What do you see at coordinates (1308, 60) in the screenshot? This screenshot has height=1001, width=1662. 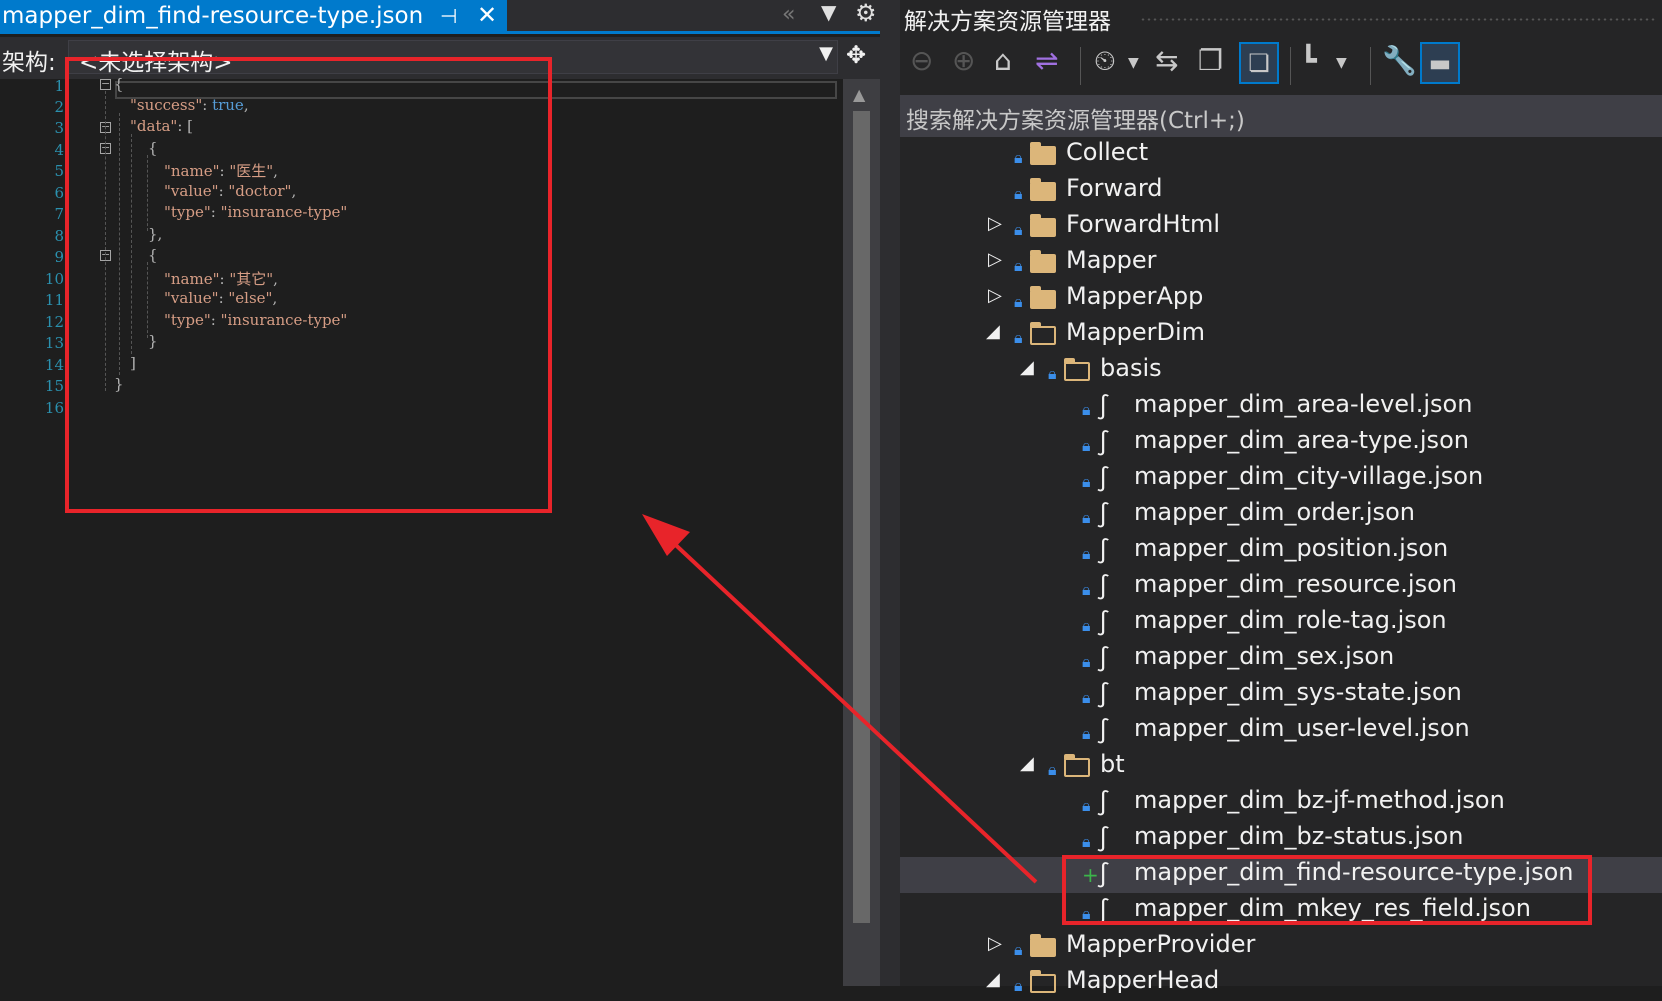 I see `view-class-diagram-icon: ┗` at bounding box center [1308, 60].